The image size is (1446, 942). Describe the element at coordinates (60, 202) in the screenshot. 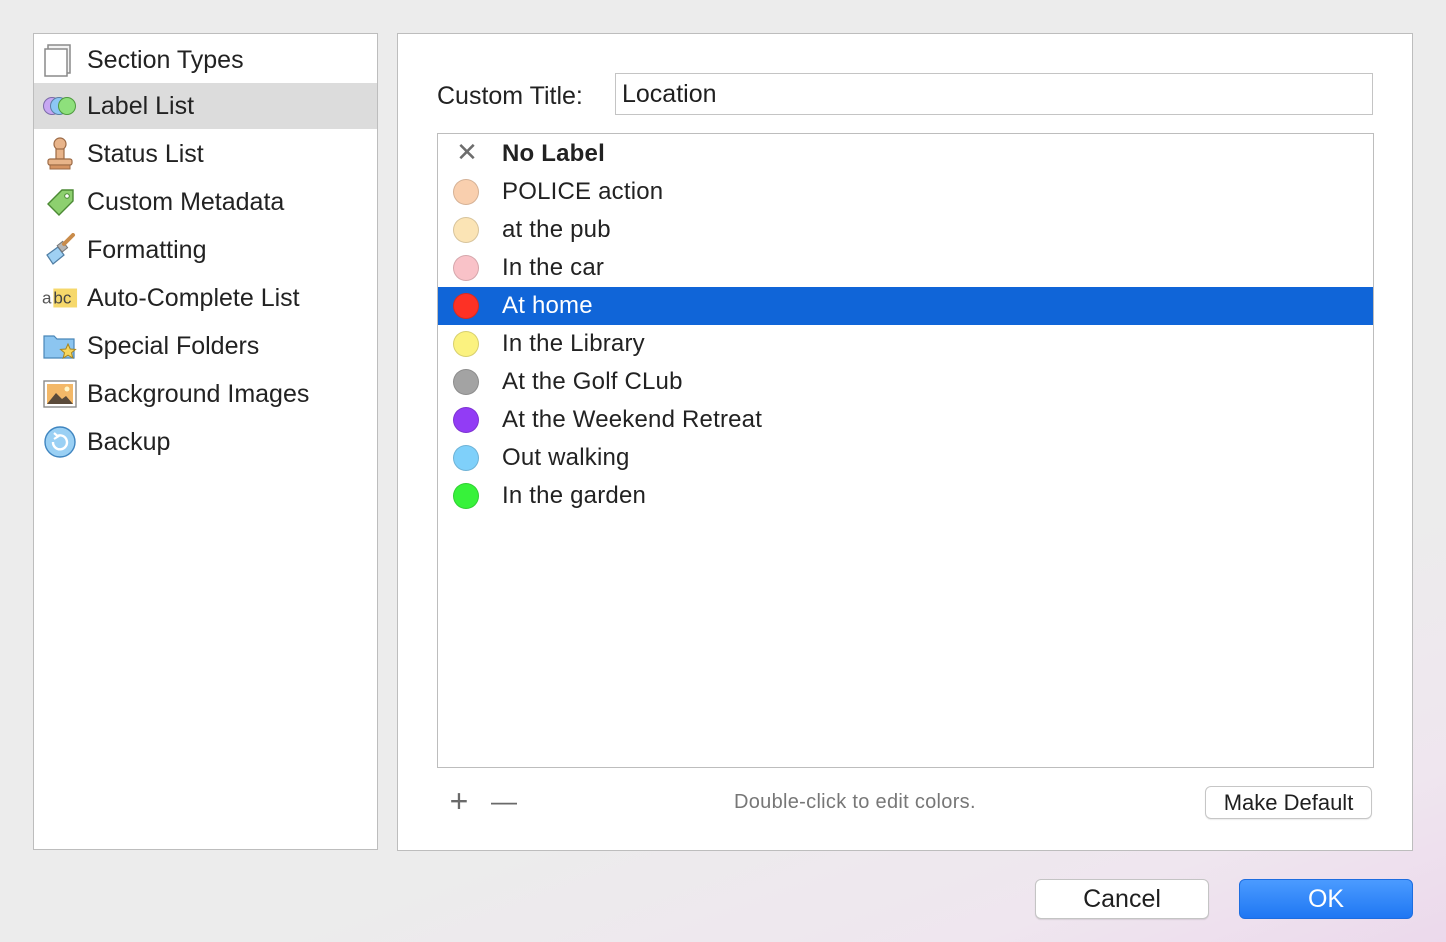

I see `tag-icon` at that location.